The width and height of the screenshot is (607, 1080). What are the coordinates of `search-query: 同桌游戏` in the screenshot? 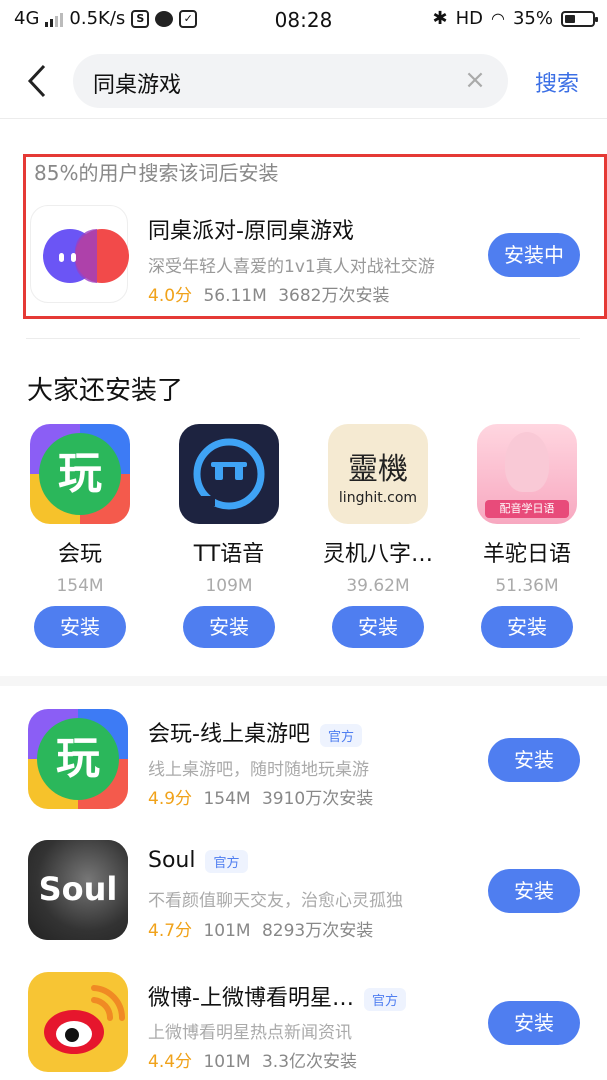 It's located at (137, 85).